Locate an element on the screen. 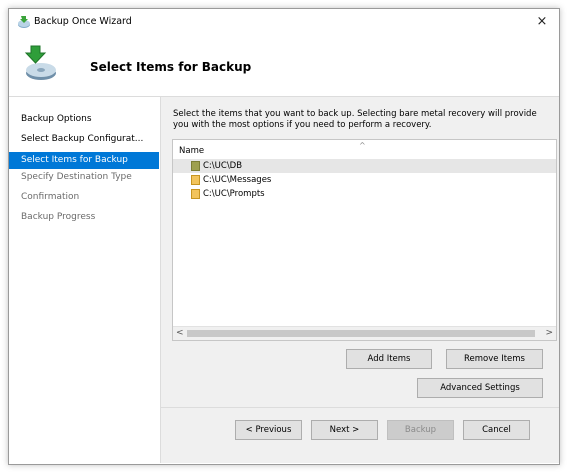 Image resolution: width=571 pixels, height=472 pixels. nav-step-select-items: Select Items for Backup is located at coordinates (84, 160).